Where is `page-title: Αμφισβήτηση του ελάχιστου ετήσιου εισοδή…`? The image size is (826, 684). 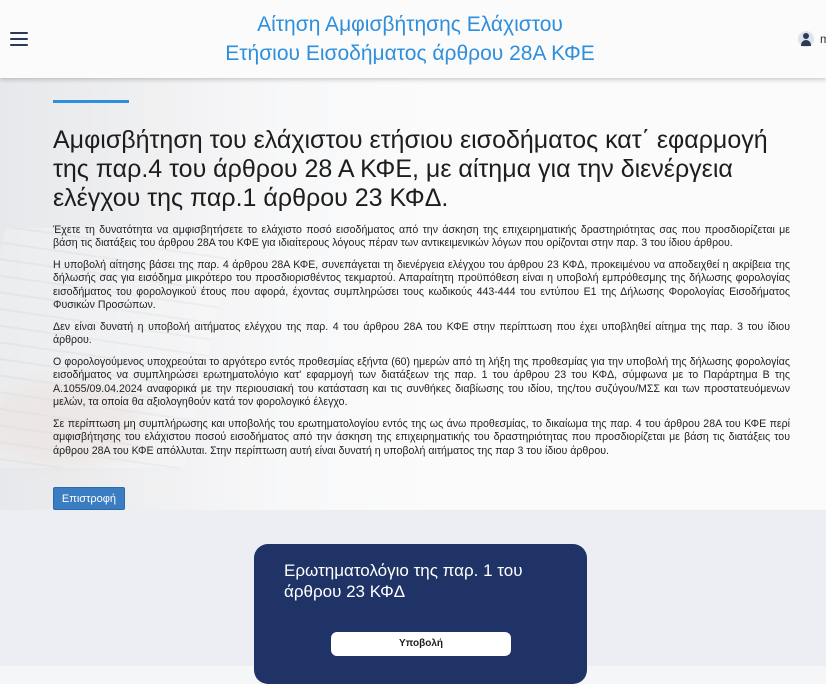 page-title: Αμφισβήτηση του ελάχιστου ετήσιου εισοδή… is located at coordinates (410, 169).